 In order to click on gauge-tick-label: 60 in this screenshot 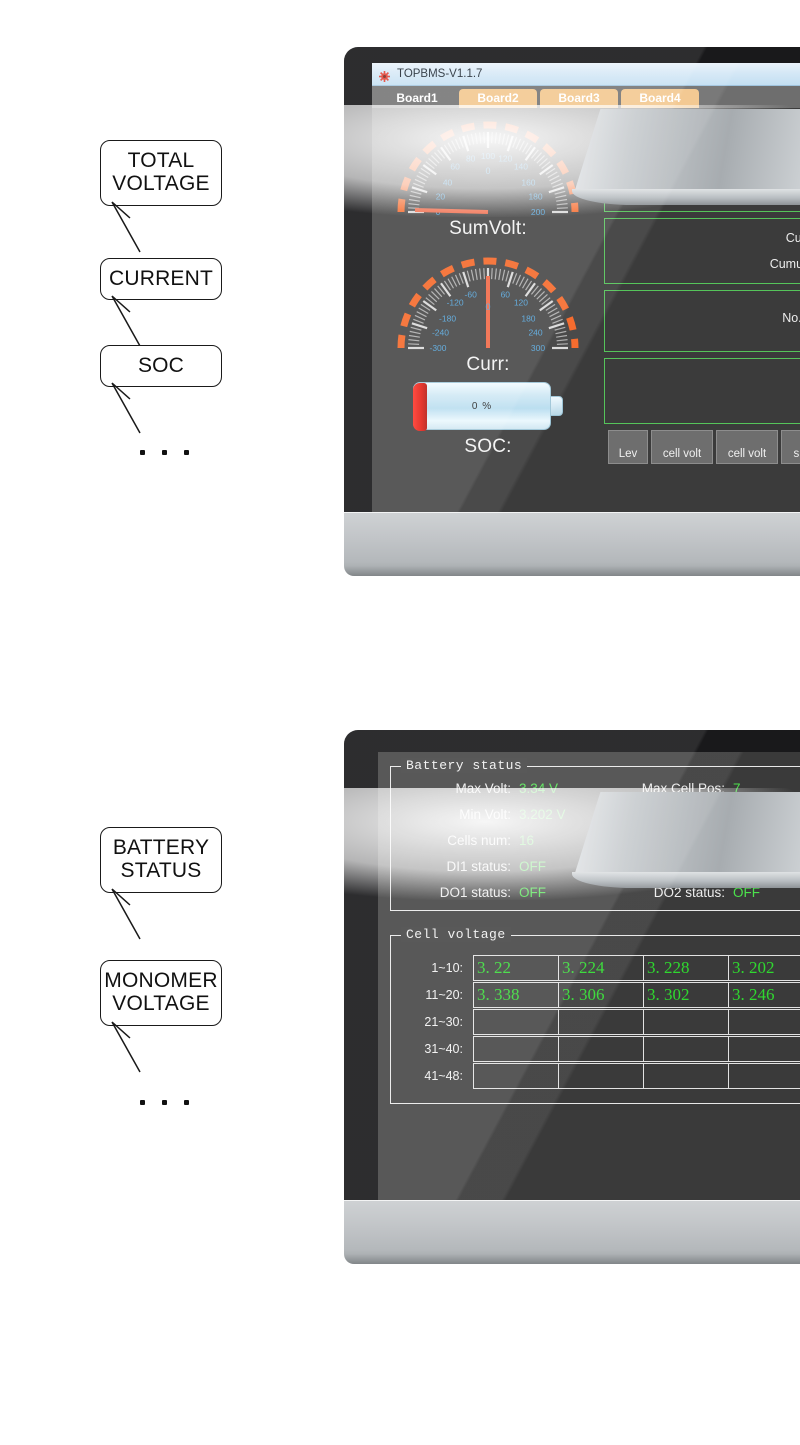, I will do `click(506, 295)`.